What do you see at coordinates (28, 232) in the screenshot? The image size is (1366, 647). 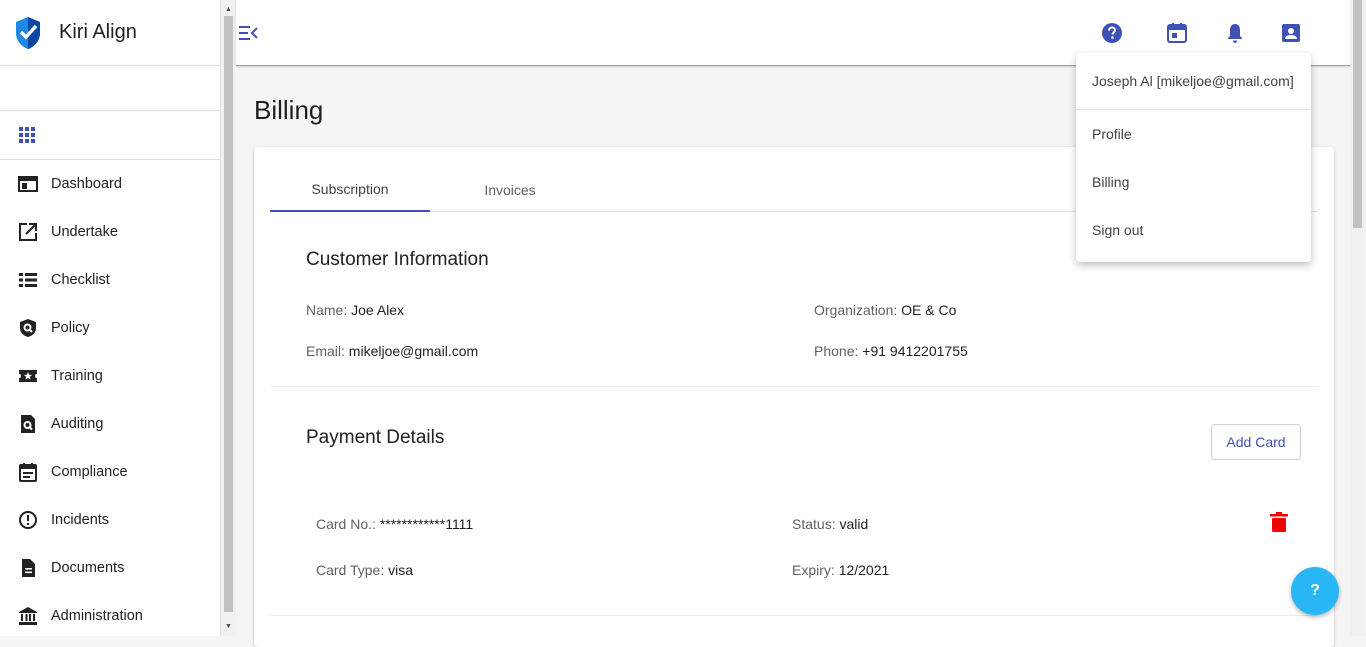 I see `open-in-new-icon` at bounding box center [28, 232].